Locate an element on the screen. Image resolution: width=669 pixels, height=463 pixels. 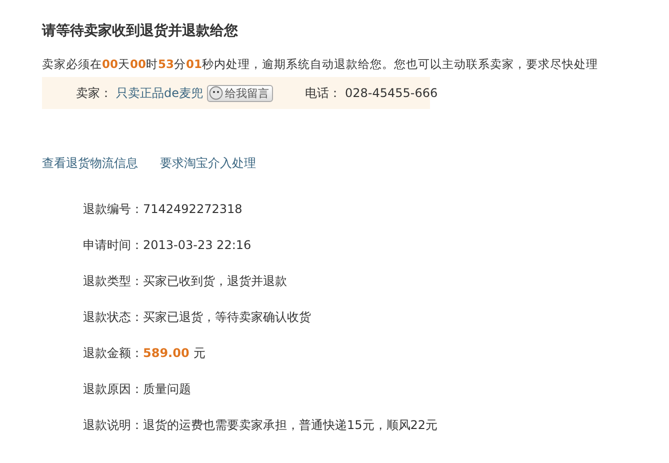
detail-value: 7142492272318 is located at coordinates (192, 209).